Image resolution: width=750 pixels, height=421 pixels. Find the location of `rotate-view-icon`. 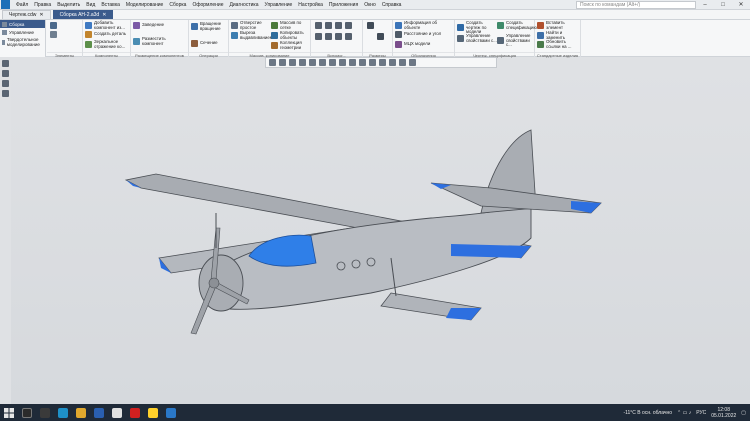

rotate-view-icon is located at coordinates (302, 62).